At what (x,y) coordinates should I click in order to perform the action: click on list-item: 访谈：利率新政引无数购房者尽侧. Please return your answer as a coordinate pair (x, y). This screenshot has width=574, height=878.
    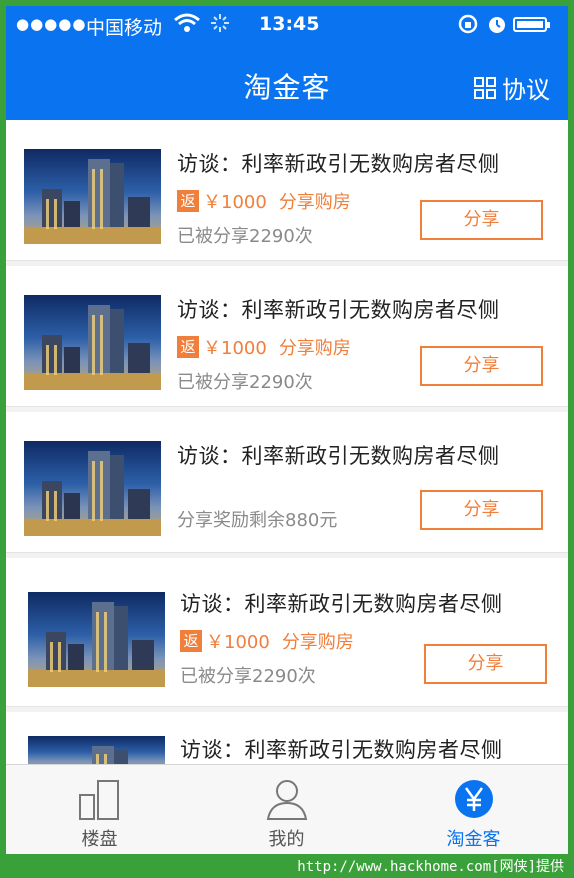
    Looking at the image, I should click on (287, 742).